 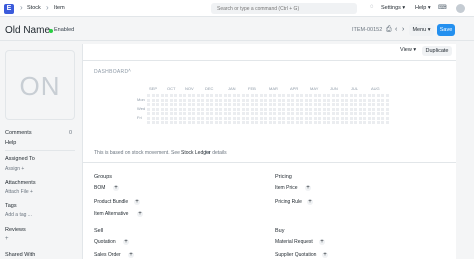 I want to click on add-quotation-icon: +, so click(x=126, y=242).